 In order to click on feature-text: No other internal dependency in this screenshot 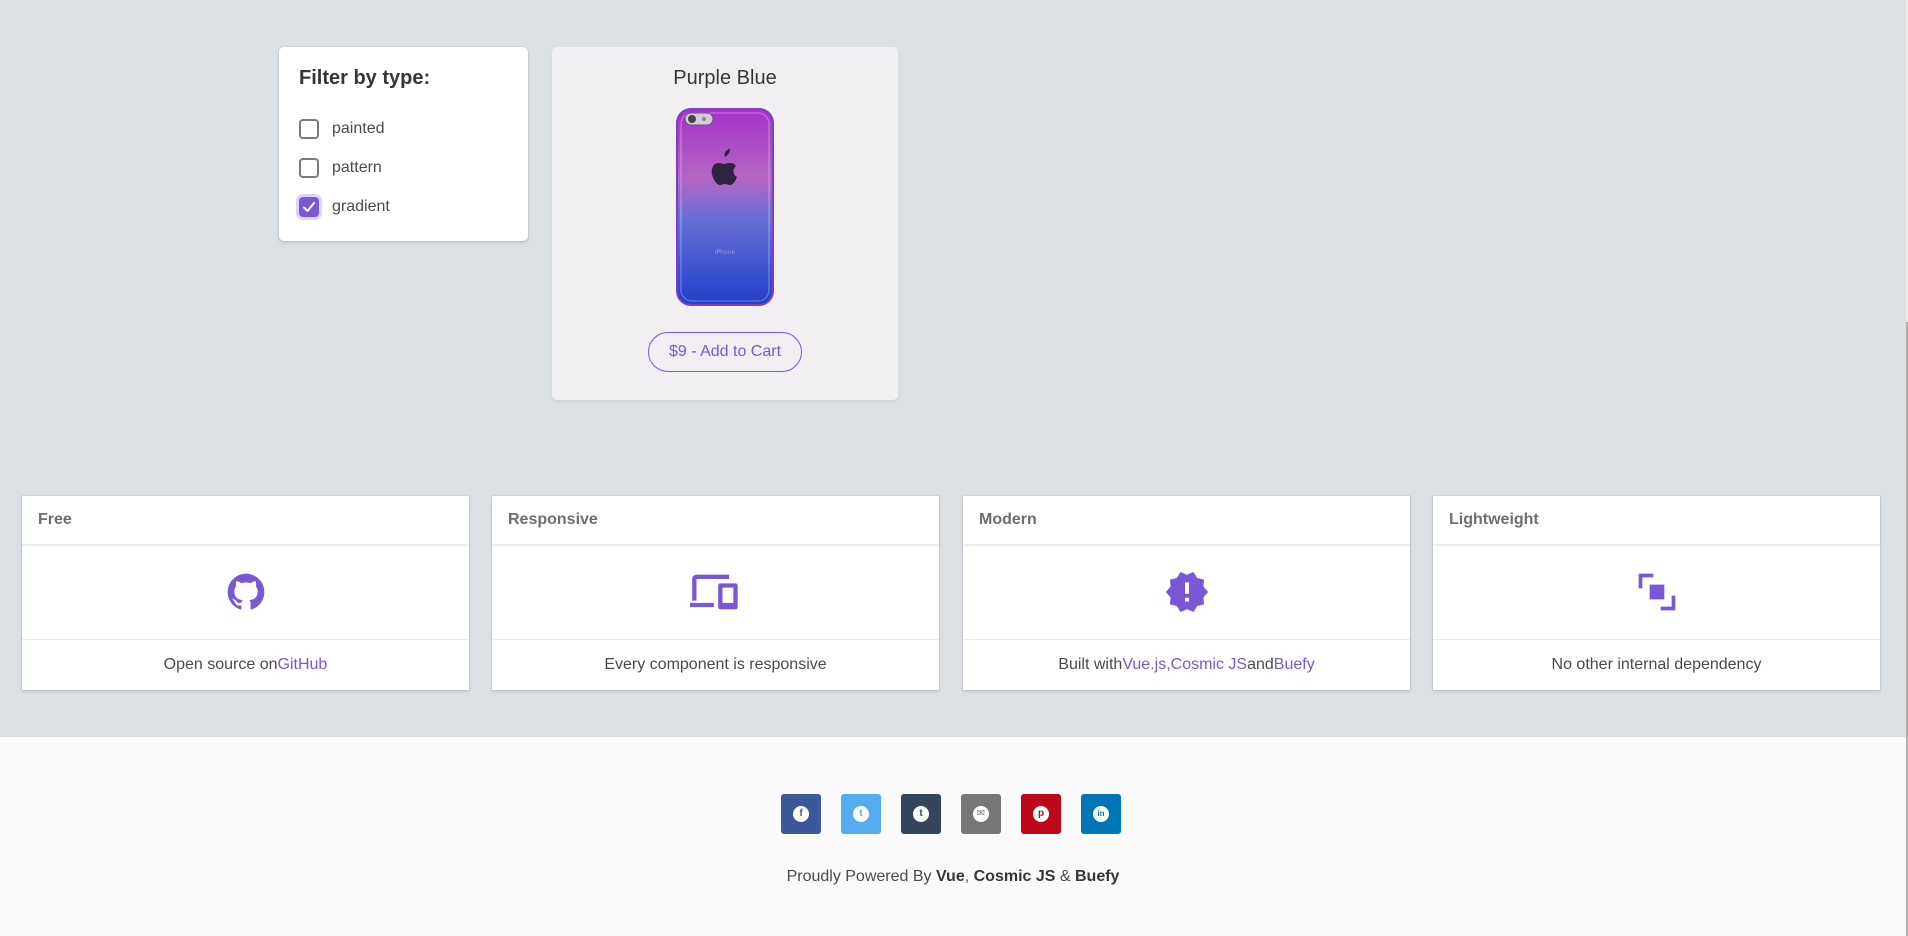, I will do `click(1656, 664)`.